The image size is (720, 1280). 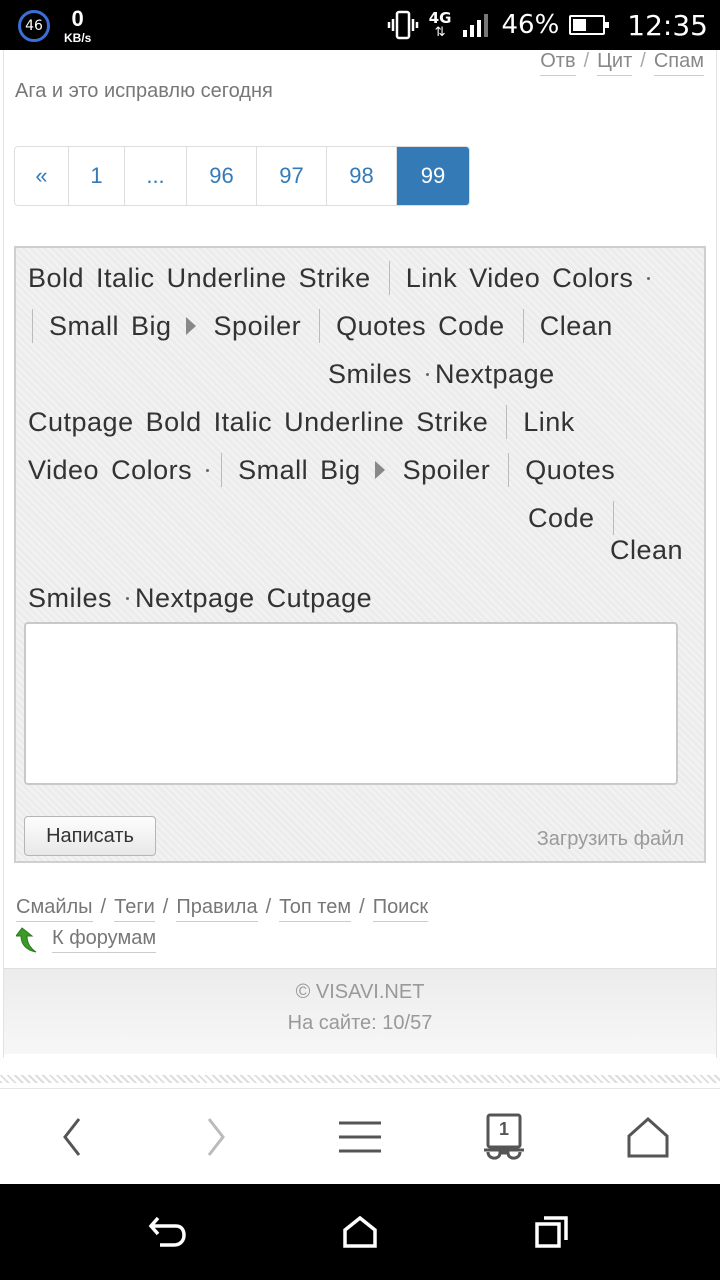 What do you see at coordinates (381, 326) in the screenshot?
I see `quotes-button: Quotes` at bounding box center [381, 326].